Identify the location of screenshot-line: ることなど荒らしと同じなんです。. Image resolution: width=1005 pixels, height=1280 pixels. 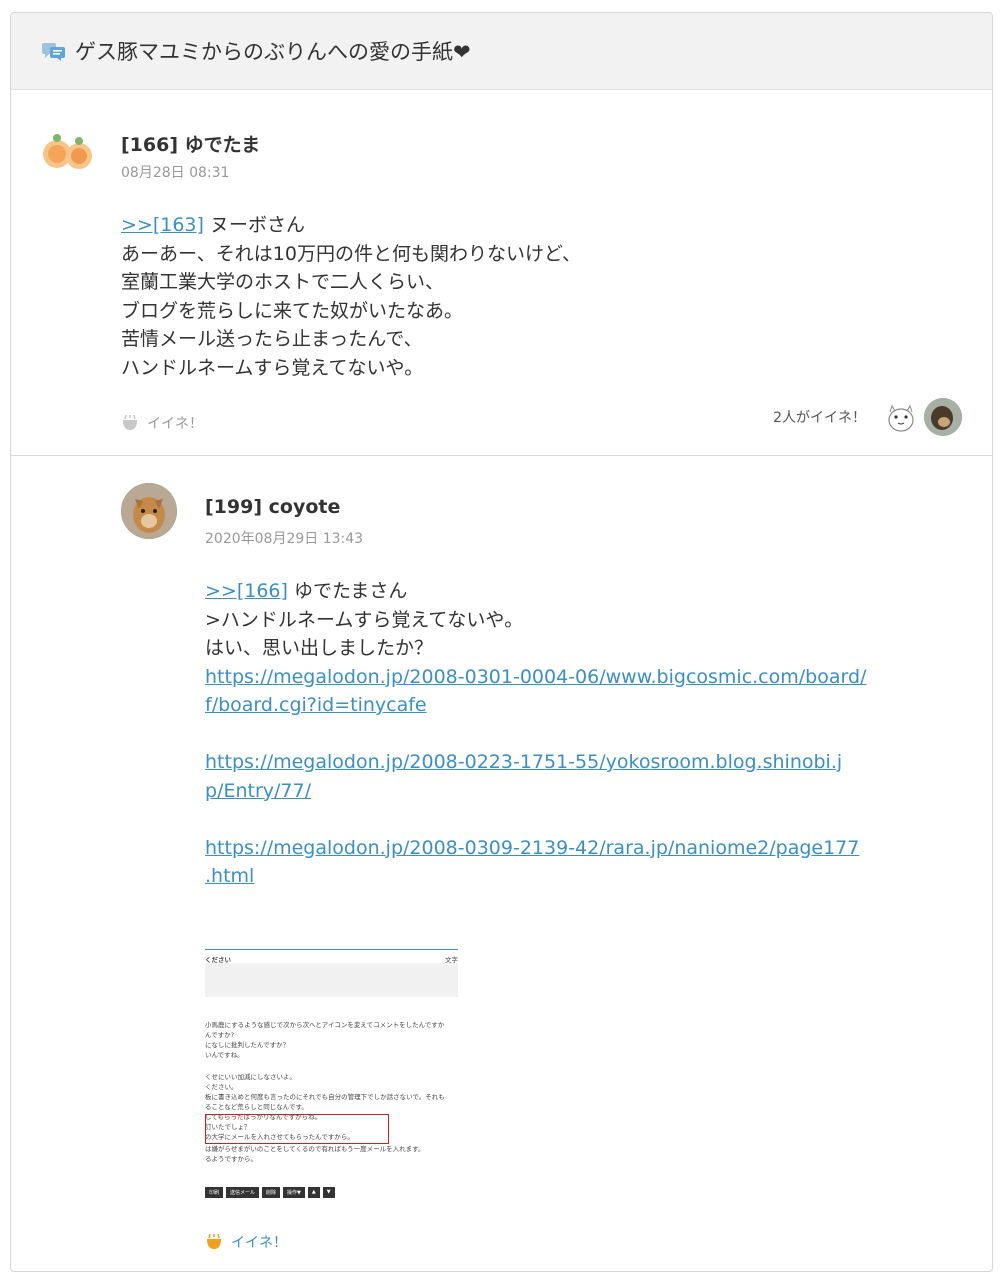
(256, 1107).